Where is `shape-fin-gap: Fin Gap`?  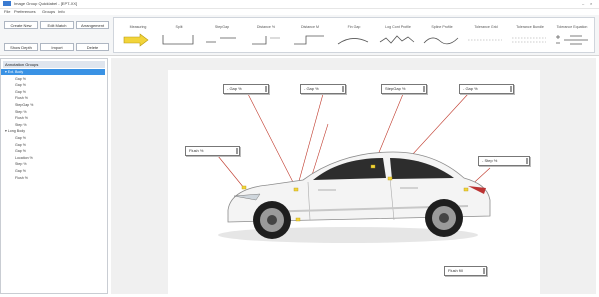
shape-fin-gap: Fin Gap is located at coordinates (354, 37).